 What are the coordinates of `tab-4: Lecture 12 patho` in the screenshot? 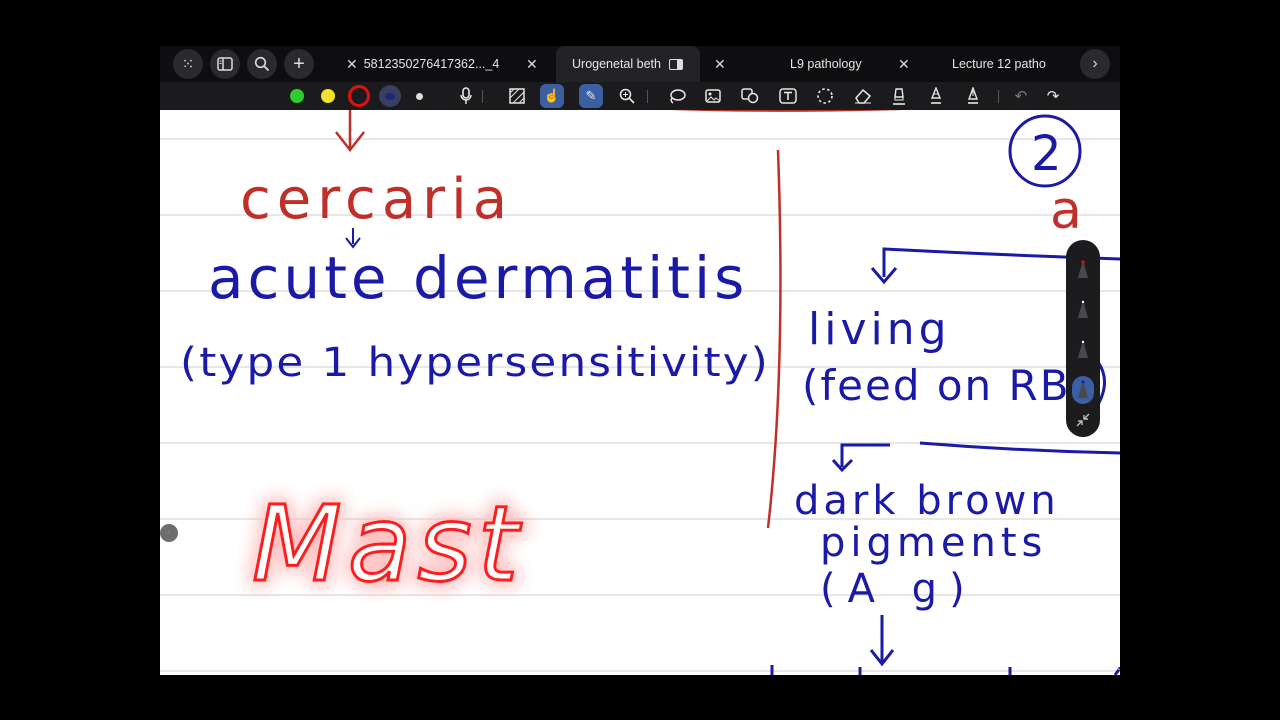 It's located at (1007, 64).